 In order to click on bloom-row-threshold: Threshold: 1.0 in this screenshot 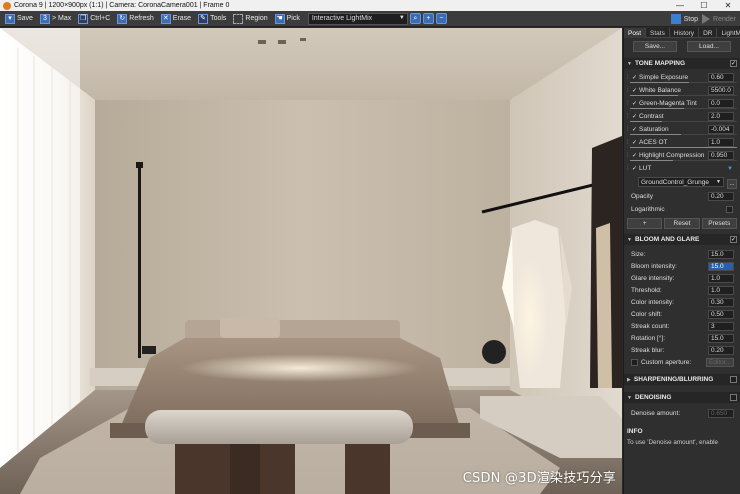, I will do `click(682, 290)`.